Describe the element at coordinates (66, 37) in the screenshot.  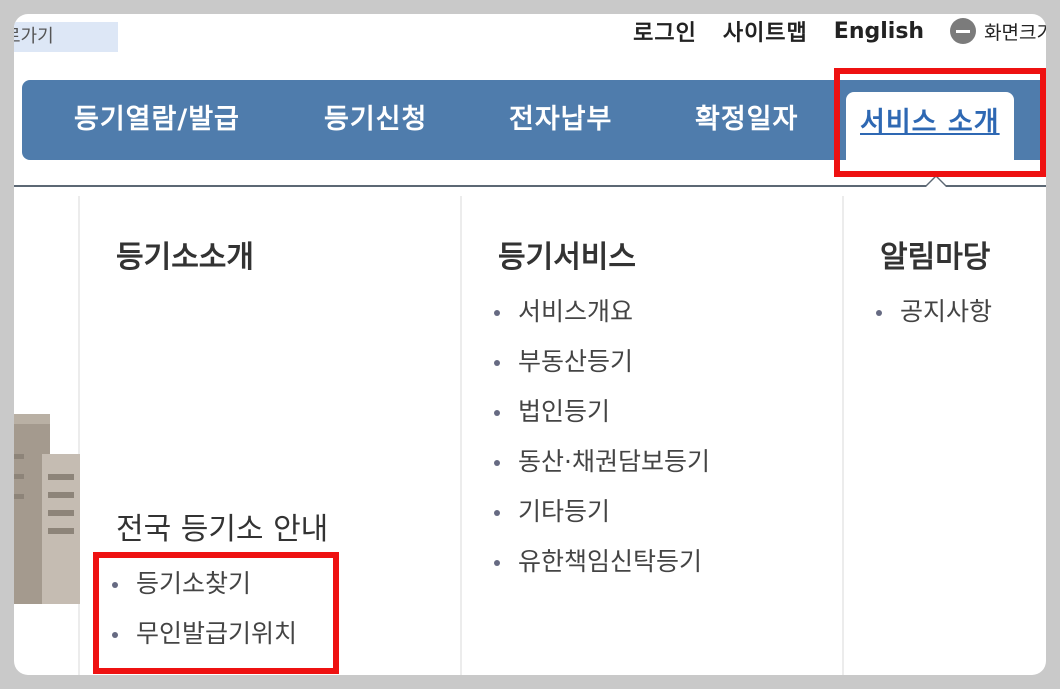
I see `skip-link: 로가기` at that location.